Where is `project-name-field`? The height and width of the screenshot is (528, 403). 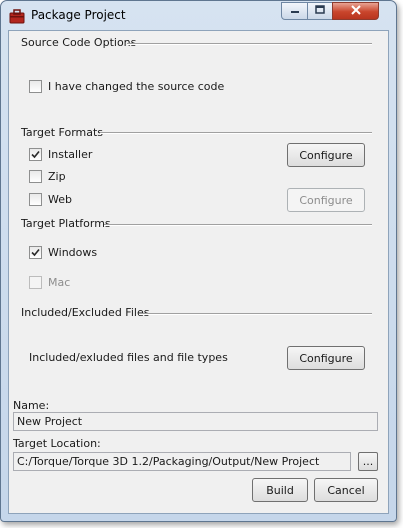
project-name-field is located at coordinates (195, 421).